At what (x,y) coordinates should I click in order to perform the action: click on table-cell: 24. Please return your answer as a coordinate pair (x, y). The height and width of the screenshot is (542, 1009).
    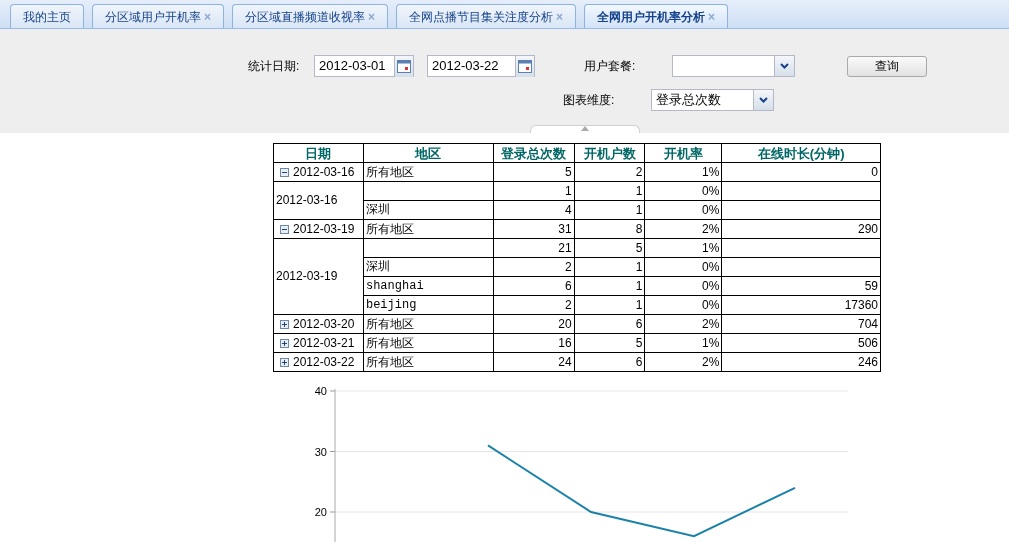
    Looking at the image, I should click on (565, 361).